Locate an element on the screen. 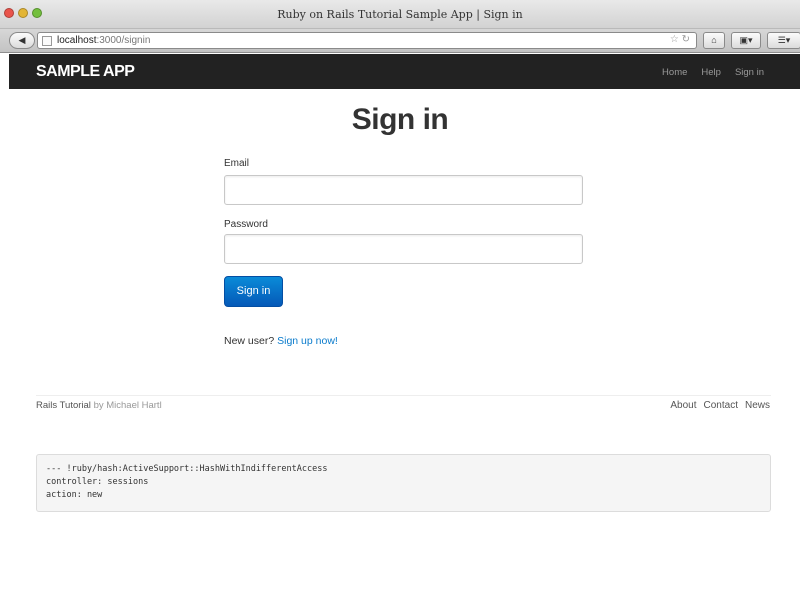 This screenshot has width=800, height=589. page-icon is located at coordinates (47, 41).